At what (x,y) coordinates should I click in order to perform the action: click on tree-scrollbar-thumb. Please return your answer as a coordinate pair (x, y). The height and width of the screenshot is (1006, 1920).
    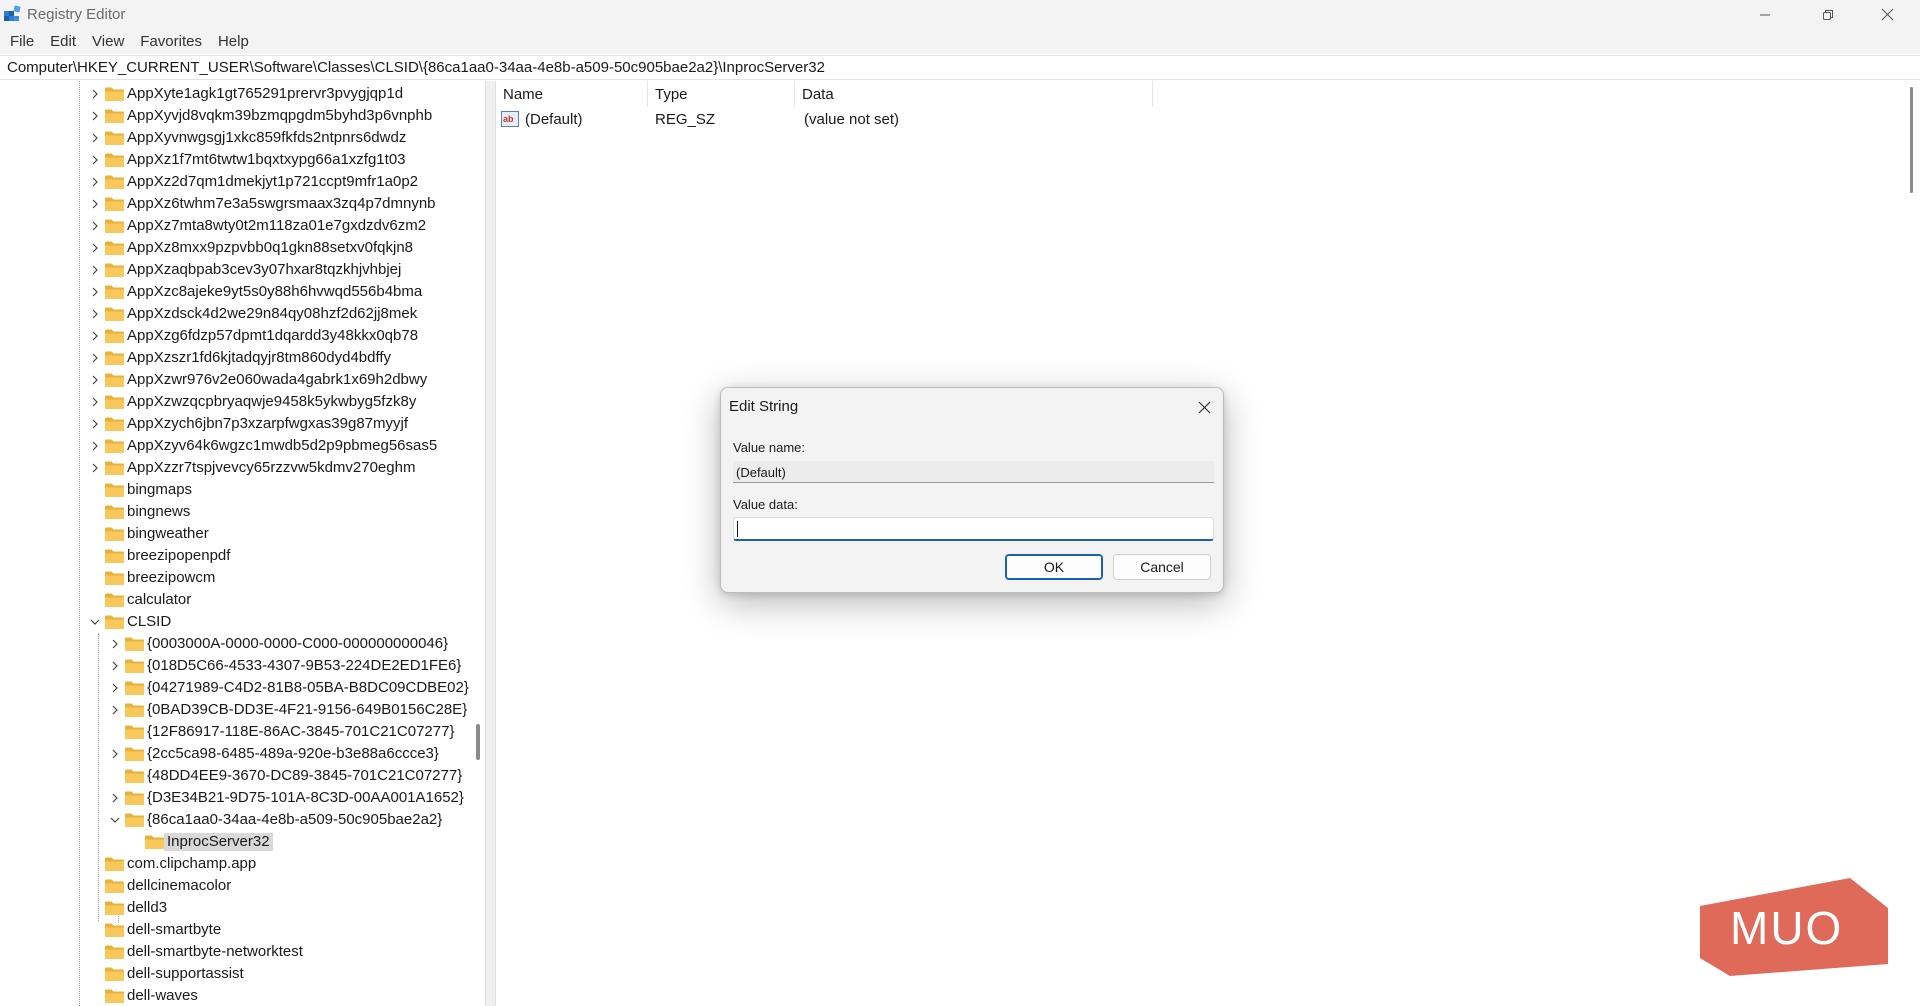
    Looking at the image, I should click on (478, 742).